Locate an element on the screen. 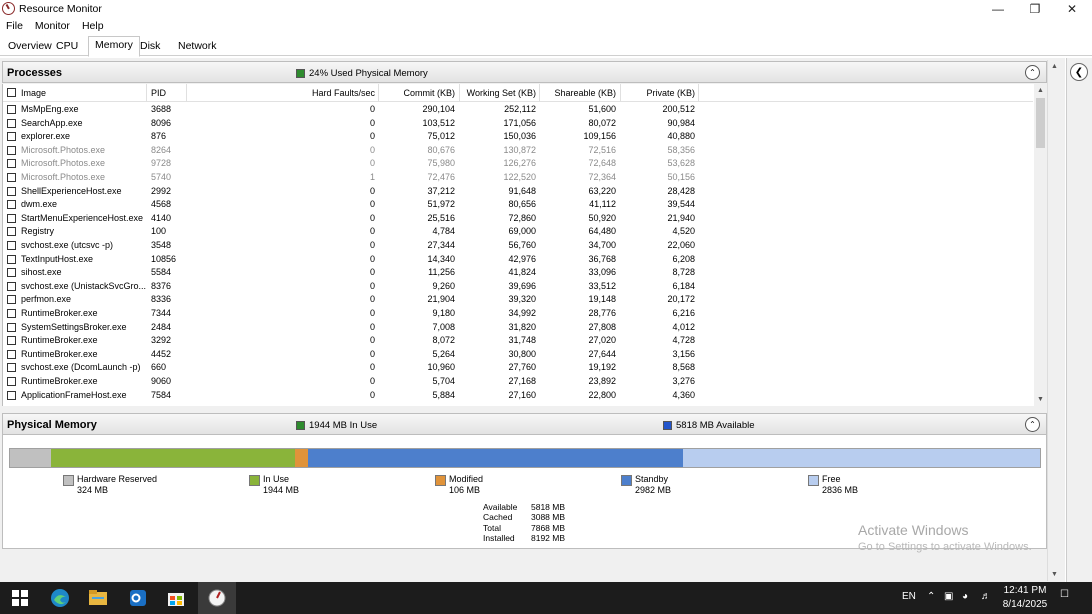  processes-scrollbar: ▲ ▼ is located at coordinates (1040, 245).